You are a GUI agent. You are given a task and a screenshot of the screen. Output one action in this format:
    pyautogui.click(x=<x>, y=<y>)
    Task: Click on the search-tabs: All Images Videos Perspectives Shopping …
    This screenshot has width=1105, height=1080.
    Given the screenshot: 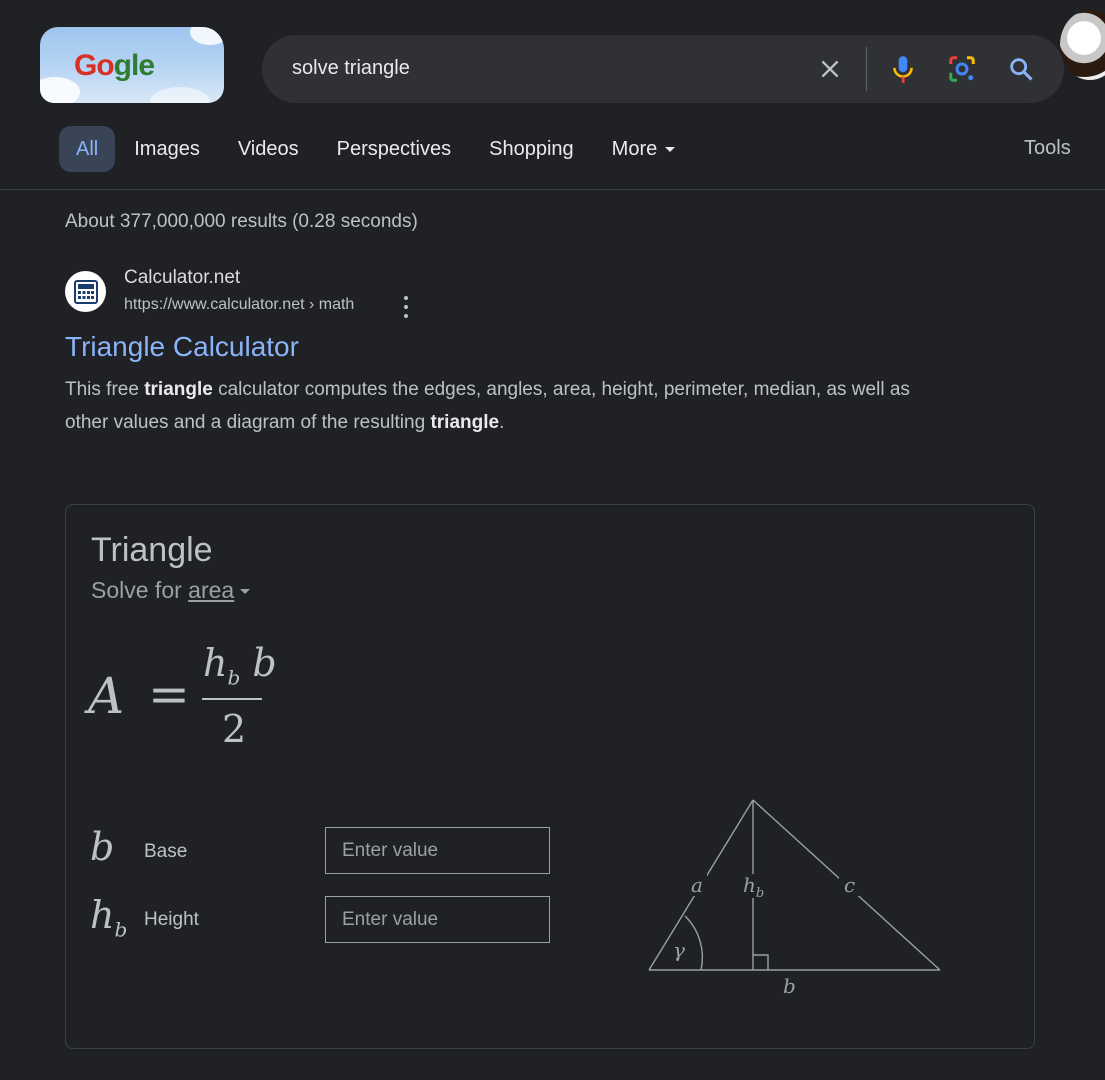 What is the action you would take?
    pyautogui.click(x=376, y=149)
    